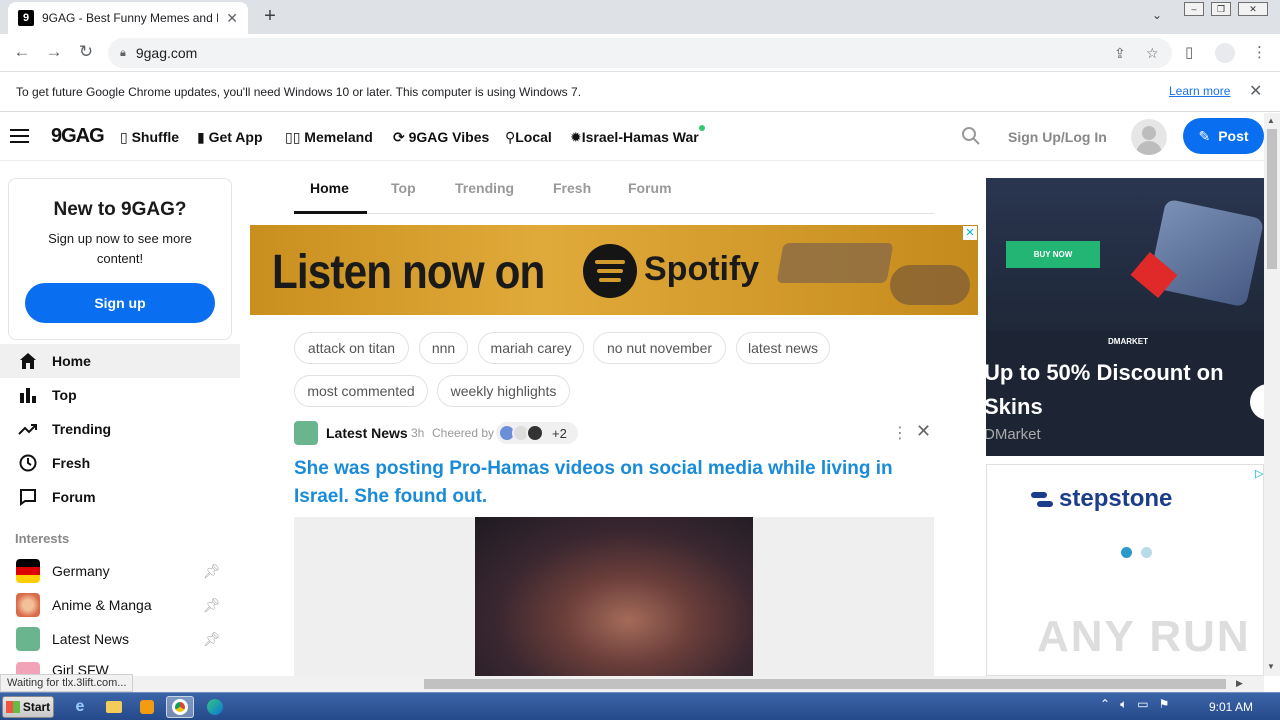 Image resolution: width=1280 pixels, height=720 pixels. Describe the element at coordinates (418, 433) in the screenshot. I see `post-time: 3h` at that location.